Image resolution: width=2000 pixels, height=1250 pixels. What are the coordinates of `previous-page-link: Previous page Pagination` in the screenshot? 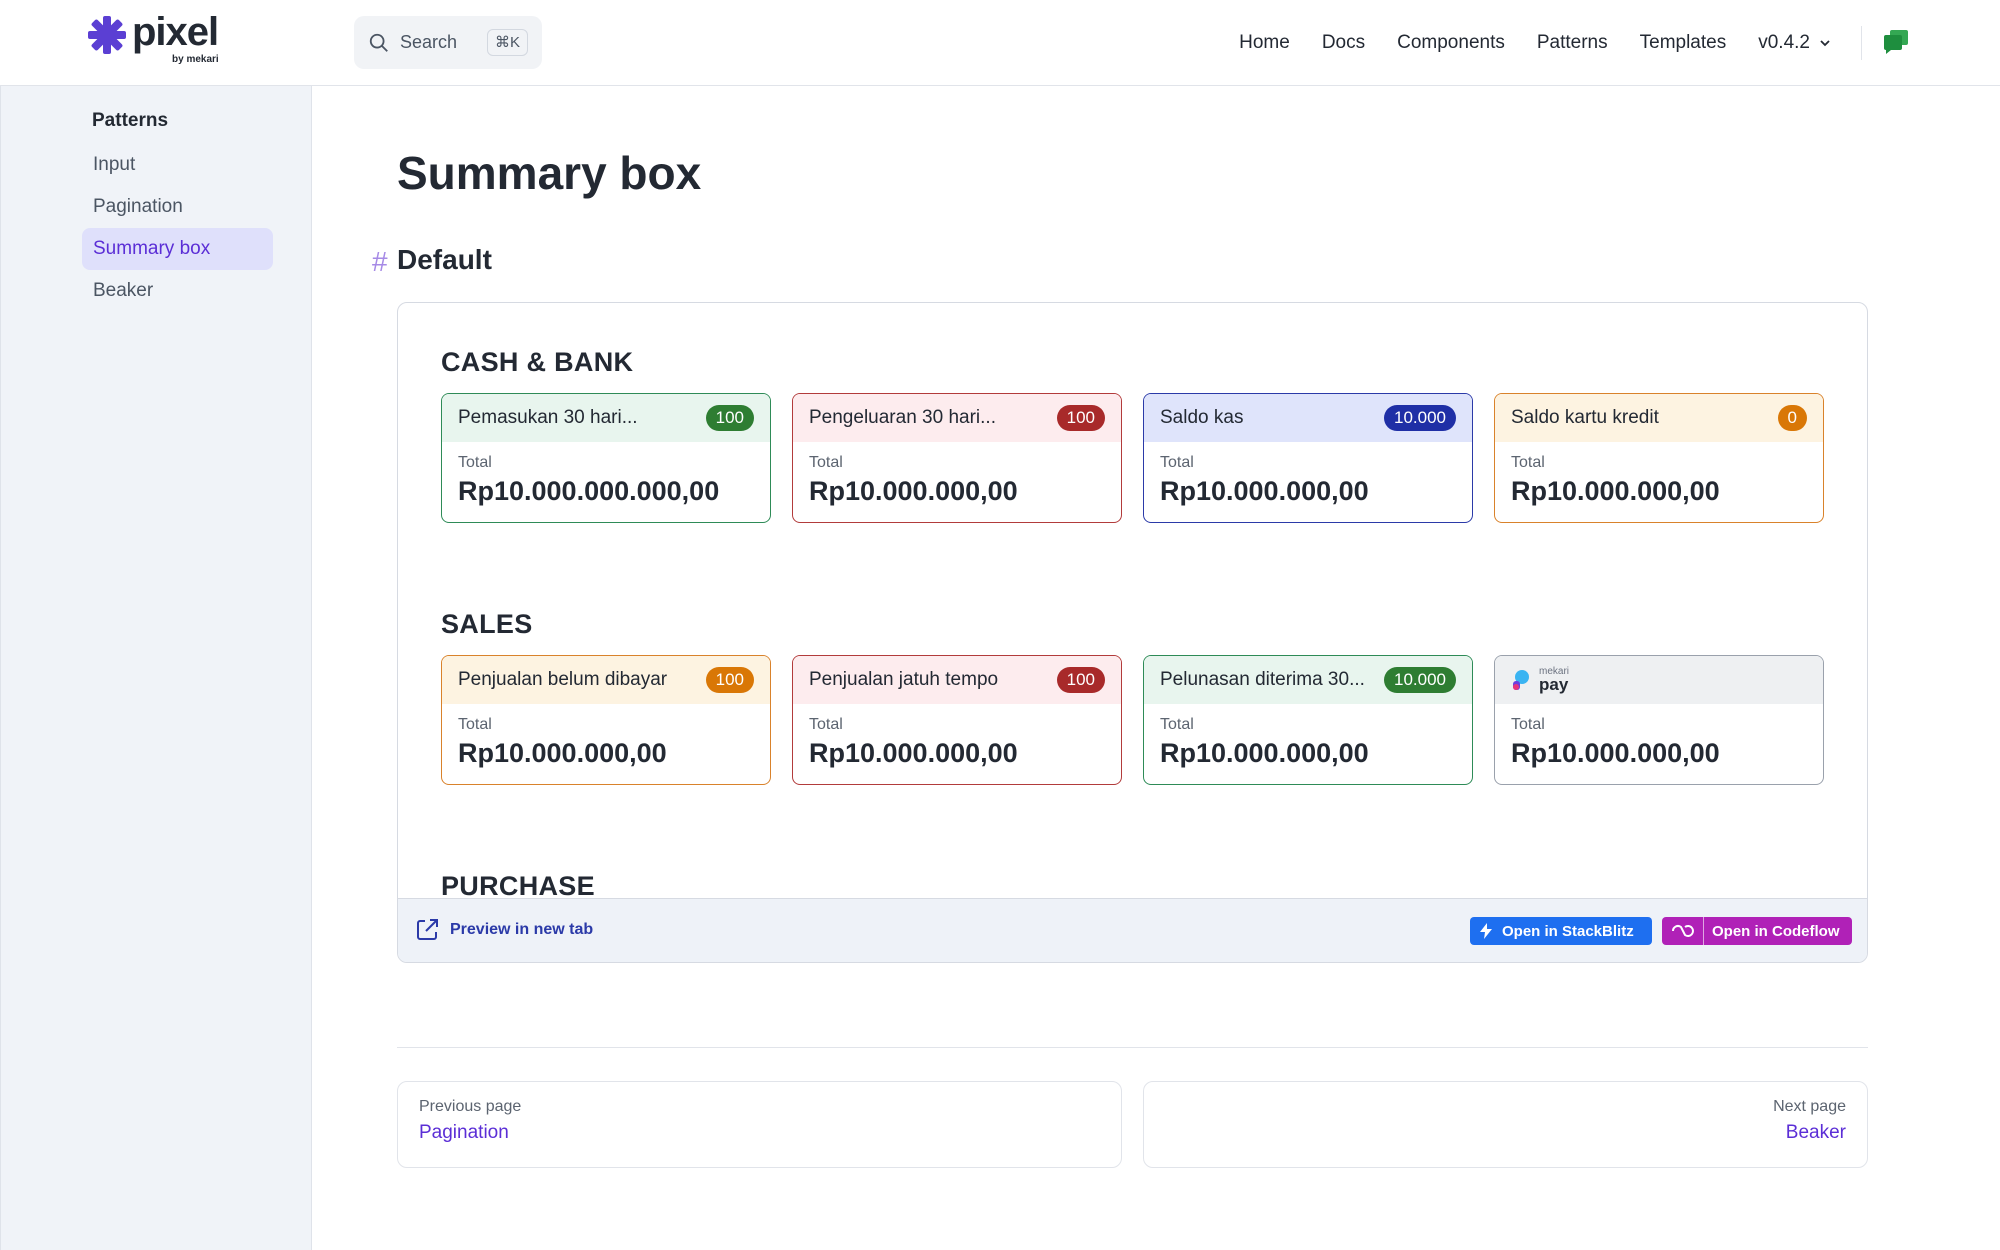 It's located at (759, 1124).